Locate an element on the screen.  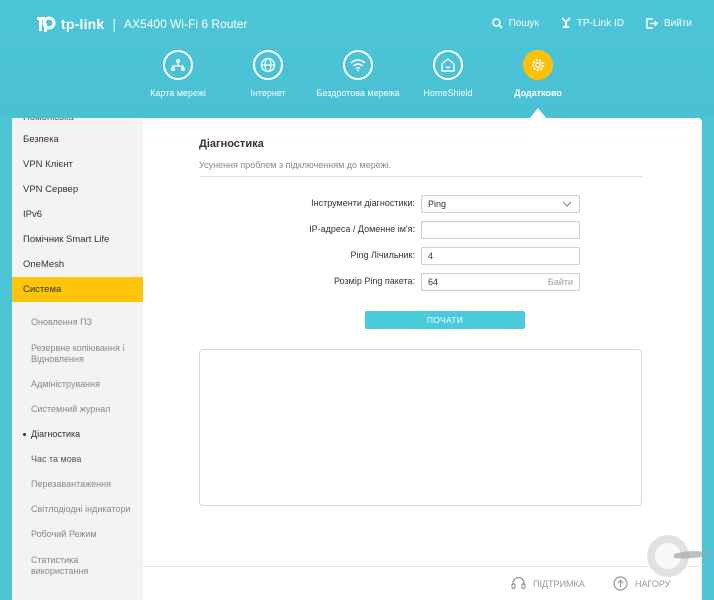
home-shield-icon is located at coordinates (448, 65).